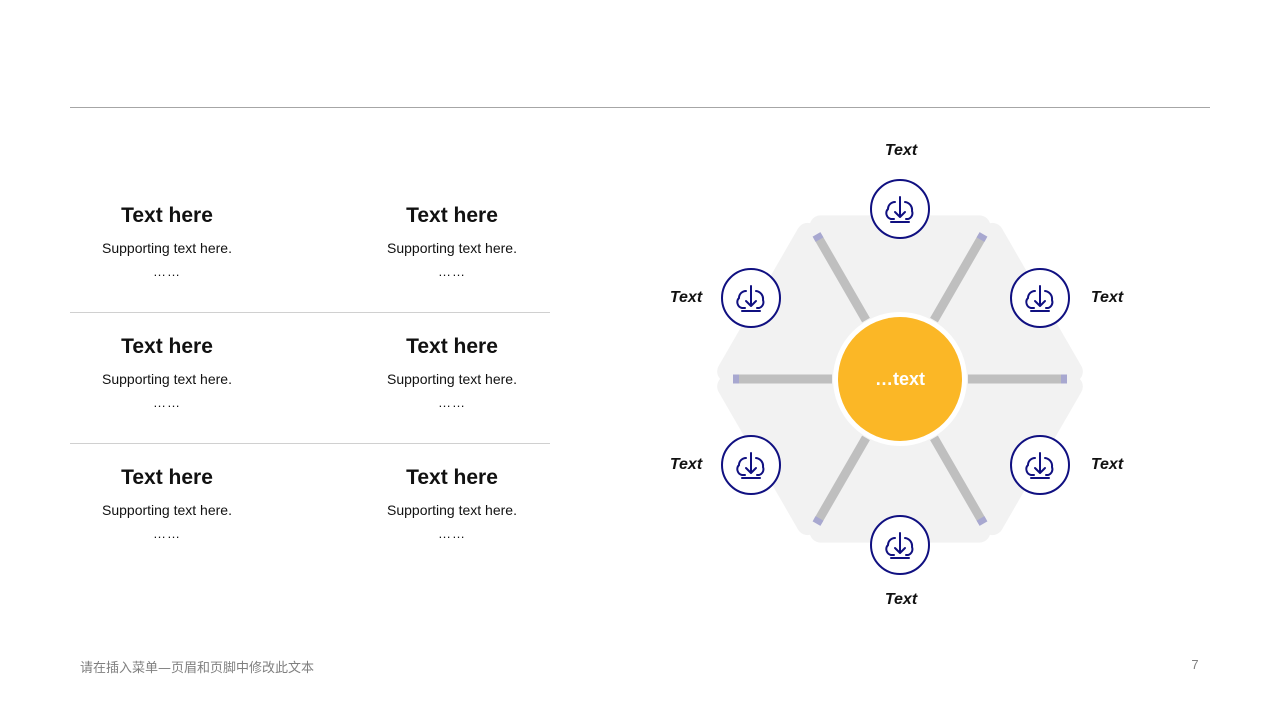 The image size is (1280, 720). What do you see at coordinates (1107, 297) in the screenshot?
I see `node-label-upper-right: Text` at bounding box center [1107, 297].